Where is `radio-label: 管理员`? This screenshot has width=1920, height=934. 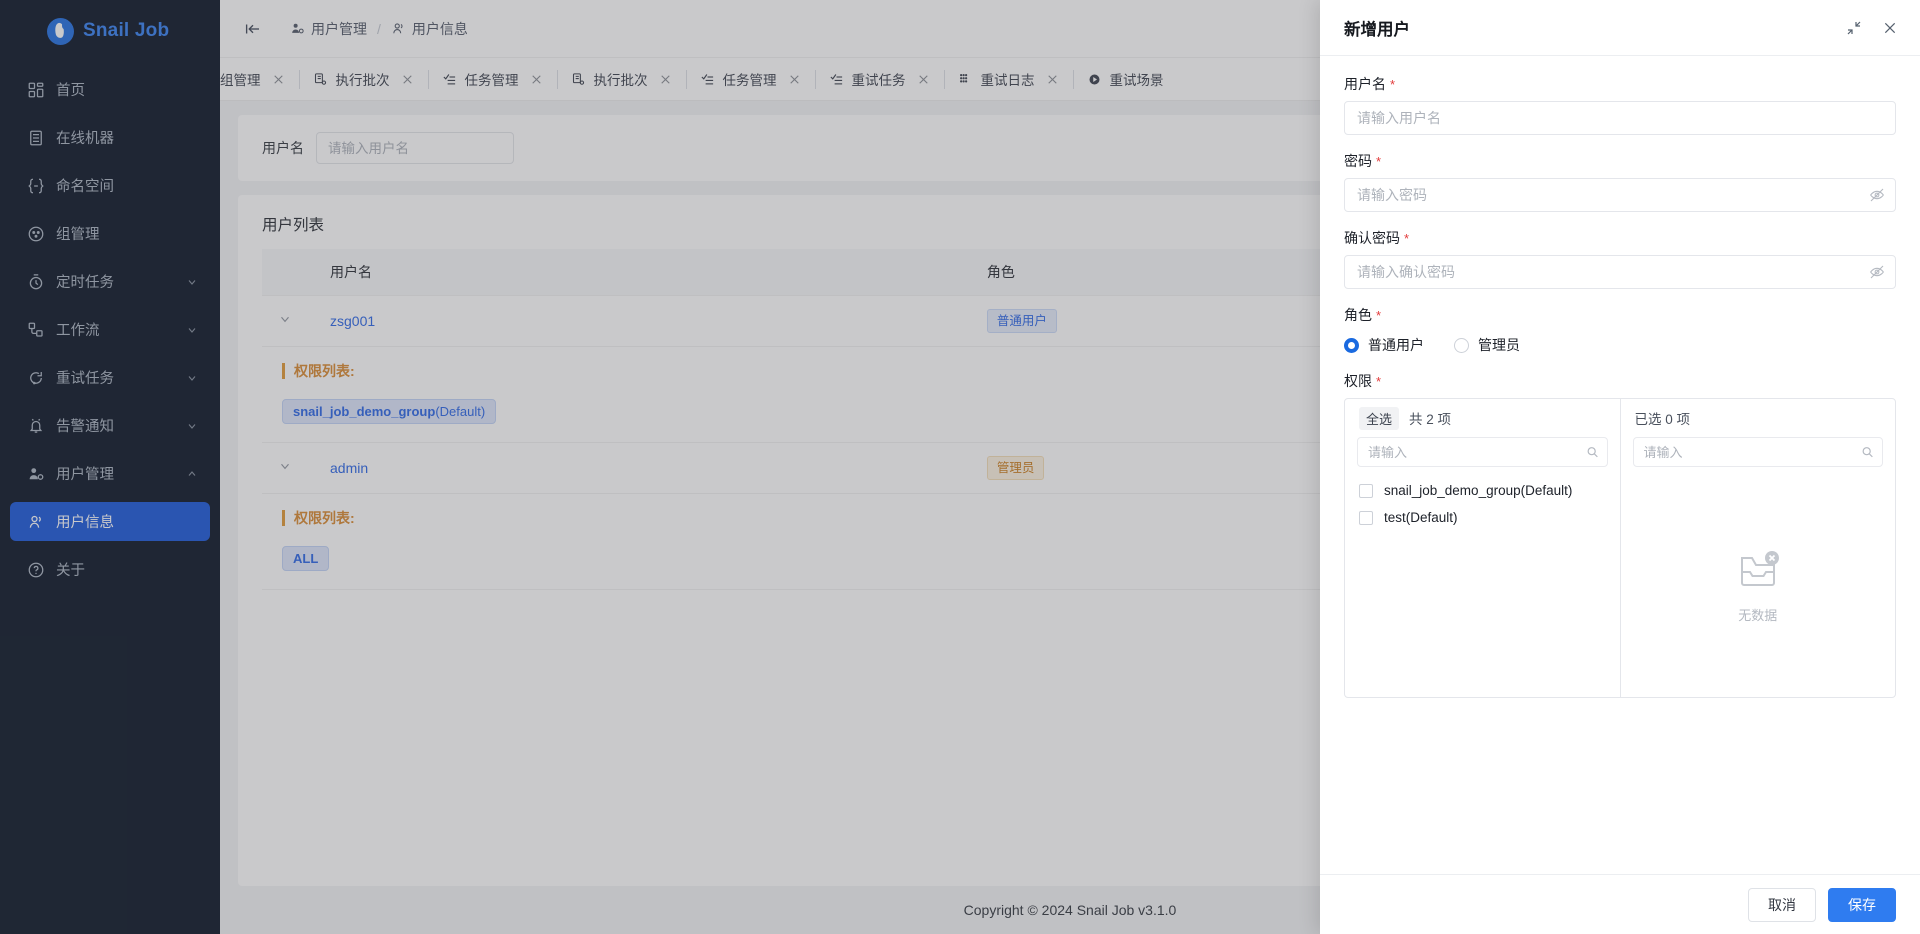 radio-label: 管理员 is located at coordinates (1499, 345).